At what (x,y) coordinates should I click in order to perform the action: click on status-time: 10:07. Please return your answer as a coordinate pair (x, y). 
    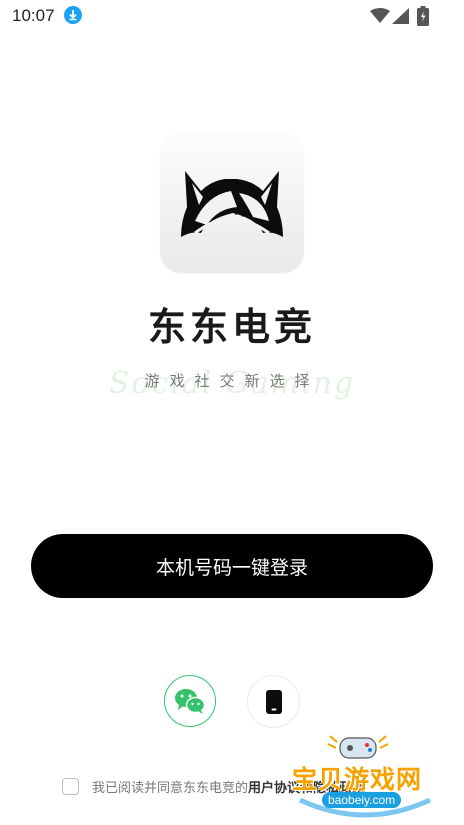
    Looking at the image, I should click on (33, 15).